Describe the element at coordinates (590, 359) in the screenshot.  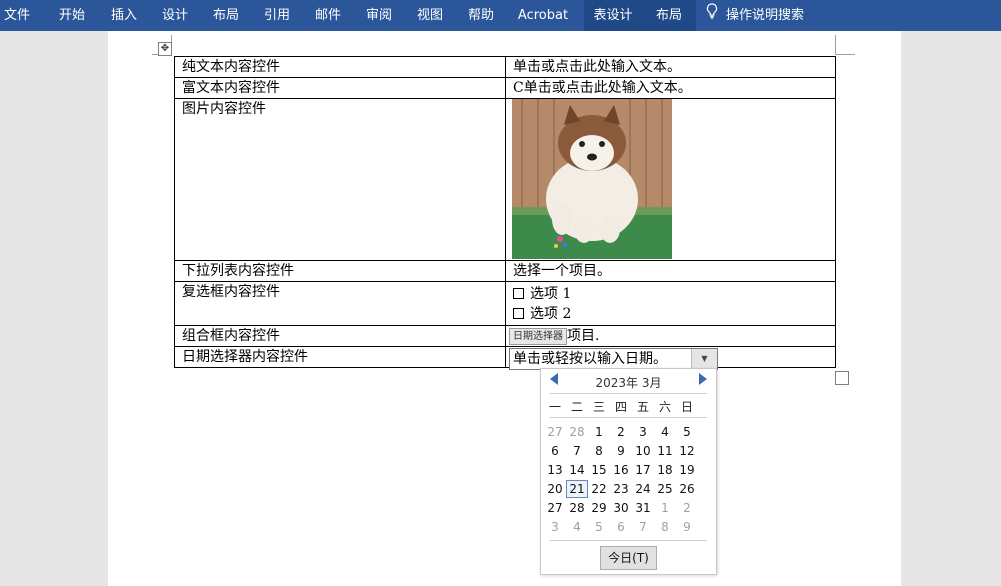
I see `date-placeholder-text: 单击或轻按以输入日期。` at that location.